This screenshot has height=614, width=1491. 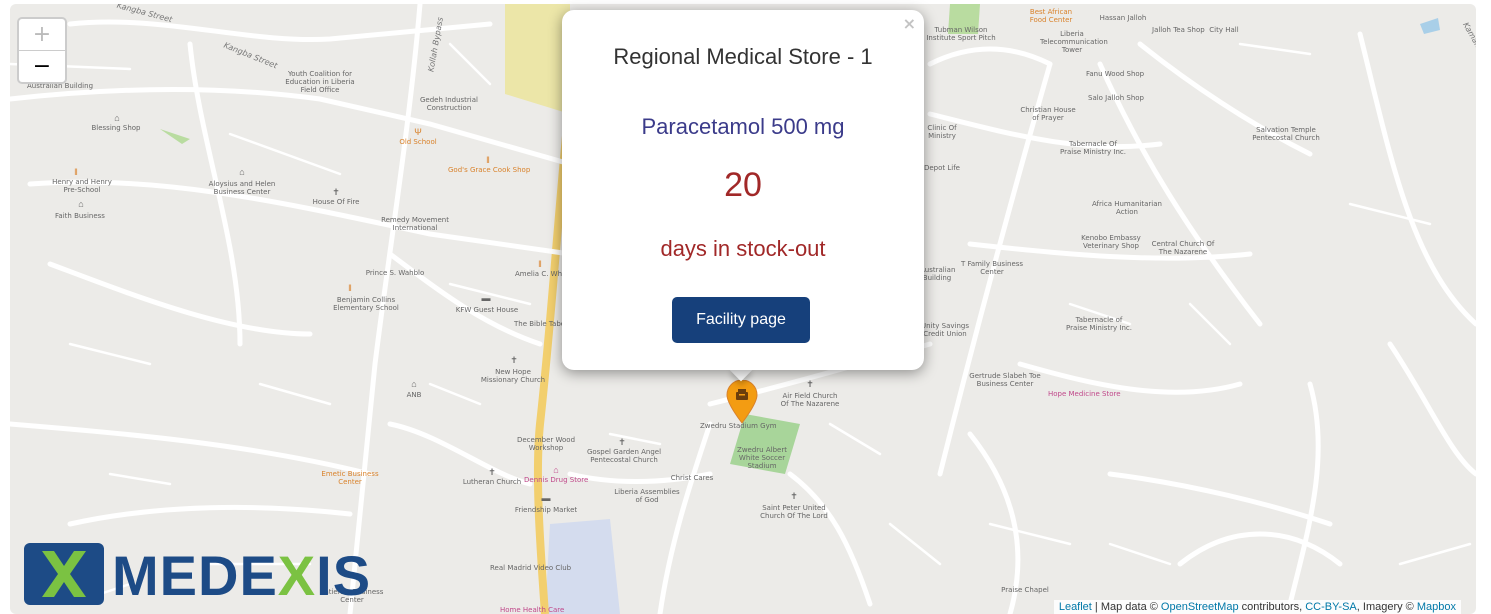 What do you see at coordinates (1200, 607) in the screenshot?
I see `osm-link: OpenStreetMap` at bounding box center [1200, 607].